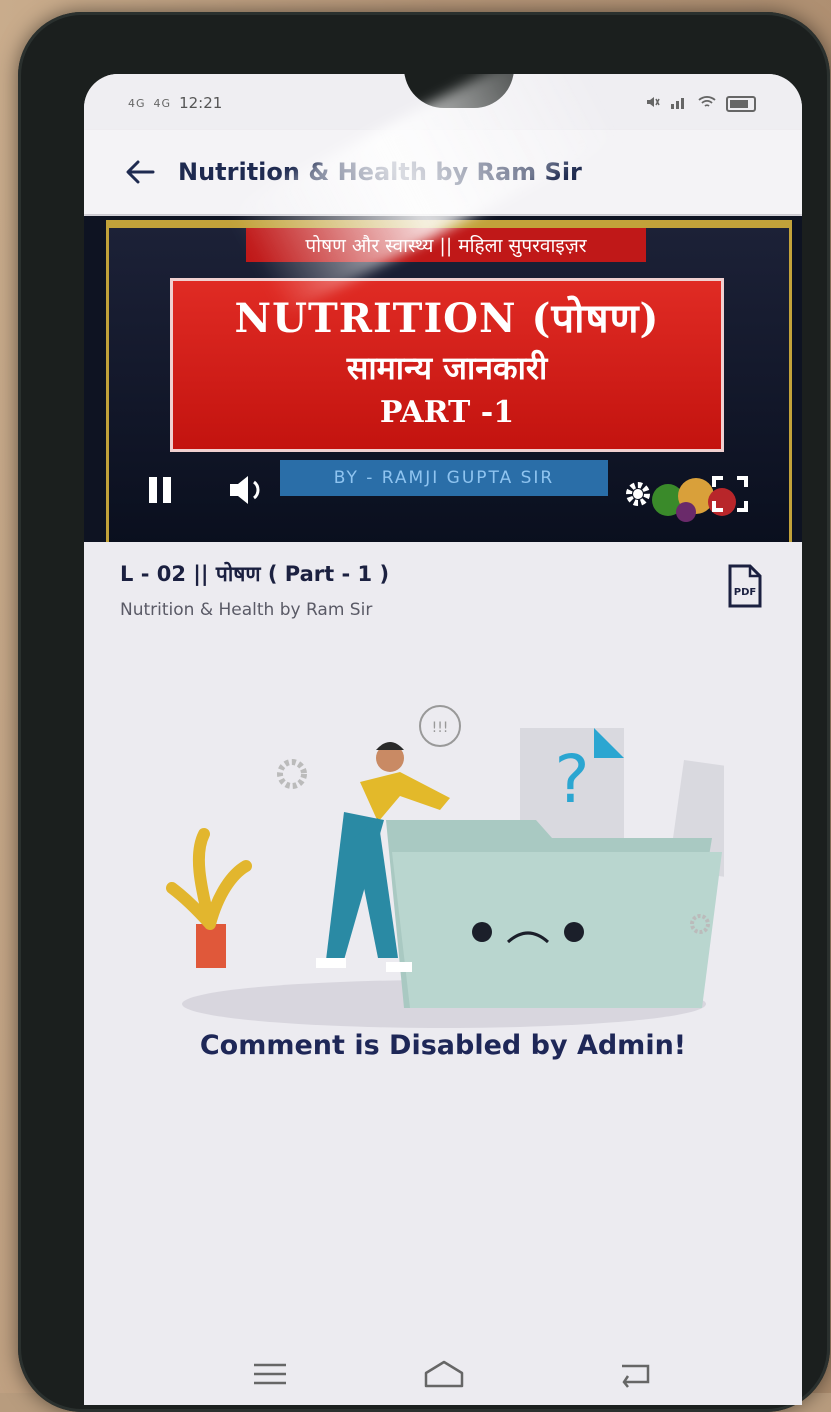  Describe the element at coordinates (162, 103) in the screenshot. I see `signal-sim2-label: 4G` at that location.